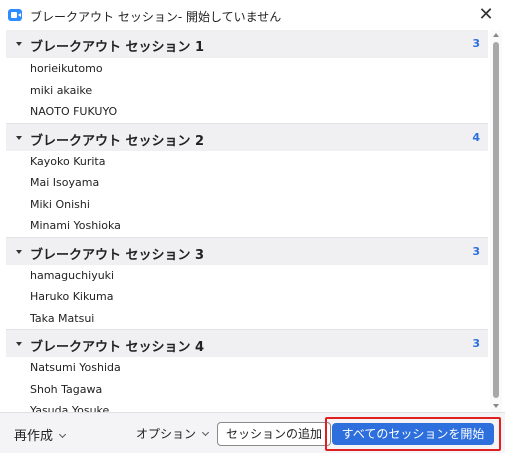 Image resolution: width=505 pixels, height=453 pixels. I want to click on scroll-up-arrow-icon, so click(496, 35).